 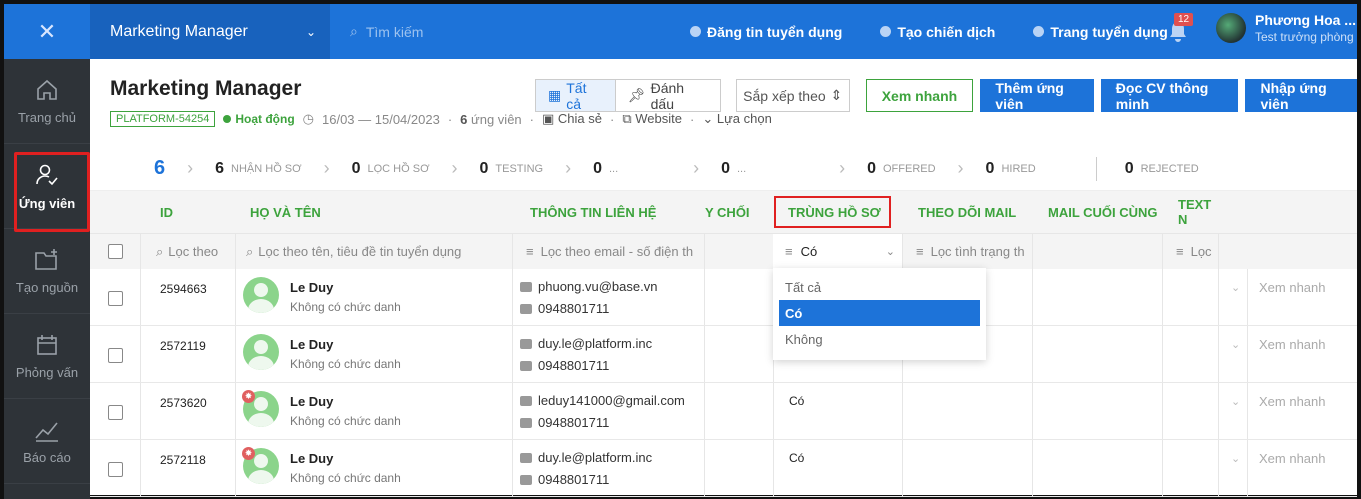 What do you see at coordinates (47, 271) in the screenshot?
I see `sidebar-item-sourcing: Tạo nguồn` at bounding box center [47, 271].